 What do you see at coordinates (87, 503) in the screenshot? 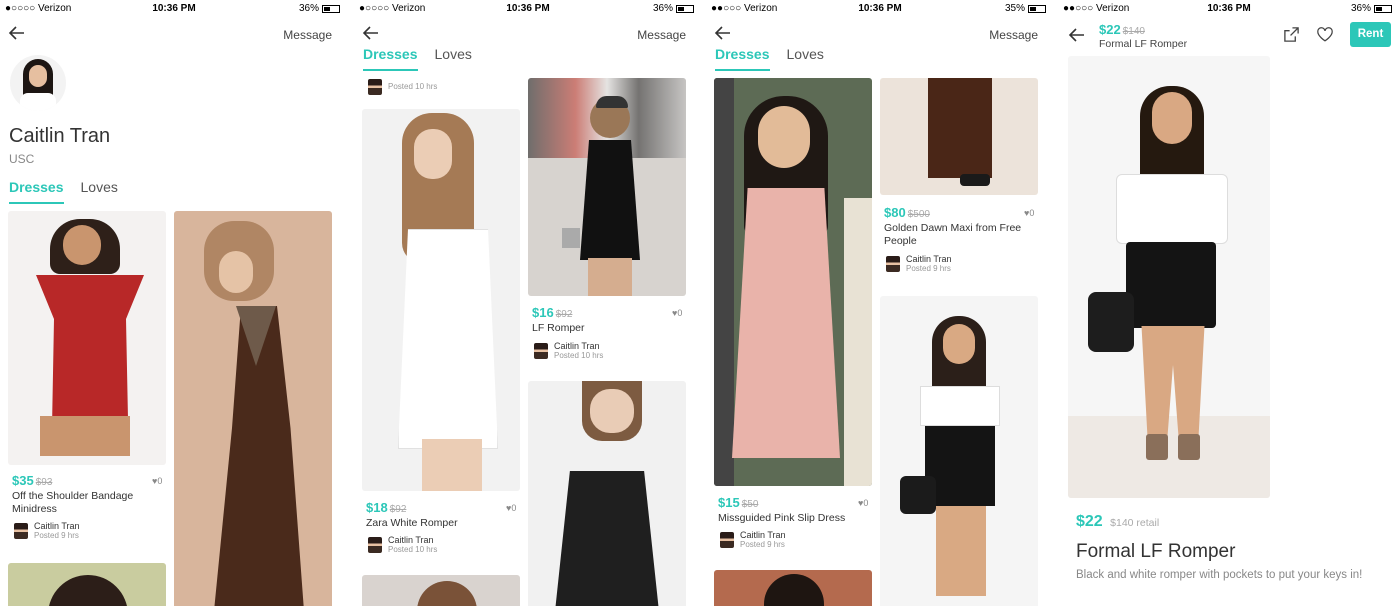
I see `product-title: Off the Shoulder Bandage Minidress` at bounding box center [87, 503].